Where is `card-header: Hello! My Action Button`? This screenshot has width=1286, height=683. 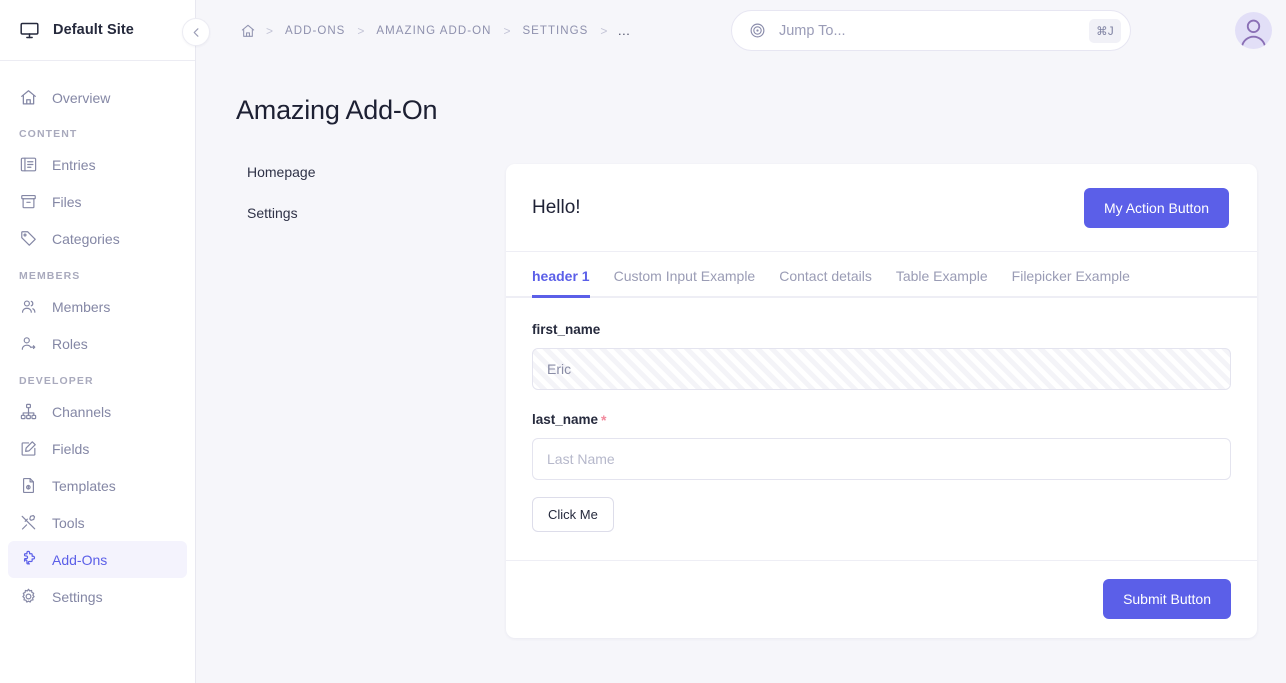
card-header: Hello! My Action Button is located at coordinates (881, 208).